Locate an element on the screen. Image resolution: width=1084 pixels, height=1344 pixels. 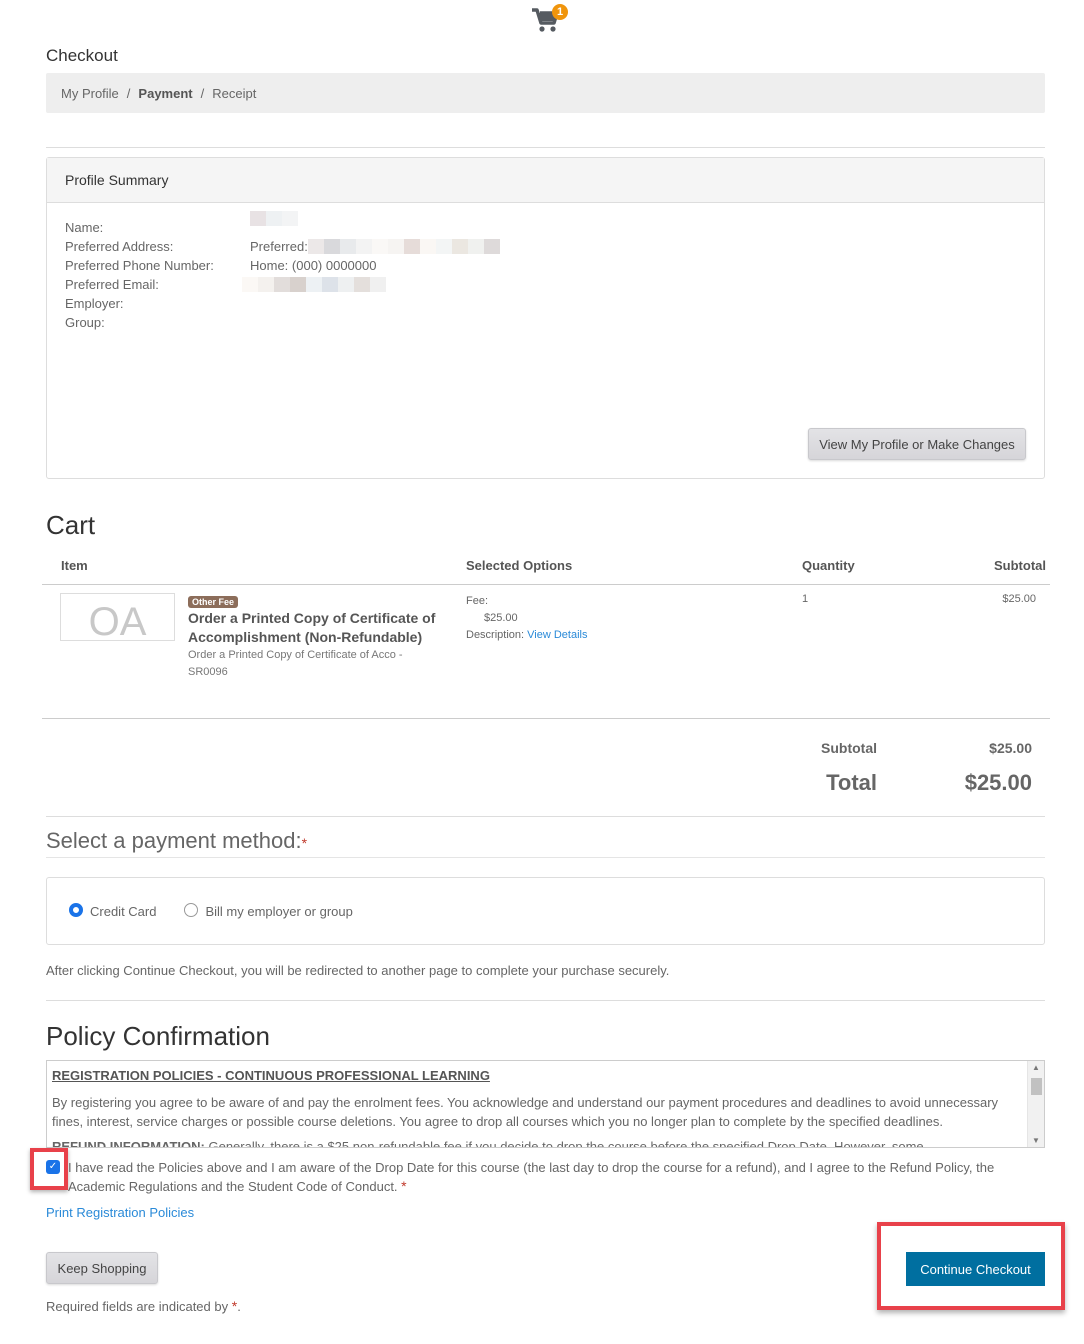
column-header-item: Item is located at coordinates (74, 565).